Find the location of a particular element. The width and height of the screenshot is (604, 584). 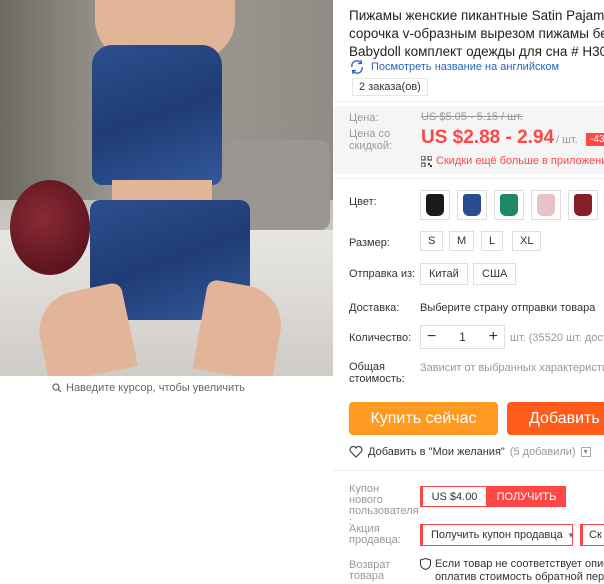

color-label: Цвет: is located at coordinates (363, 202).